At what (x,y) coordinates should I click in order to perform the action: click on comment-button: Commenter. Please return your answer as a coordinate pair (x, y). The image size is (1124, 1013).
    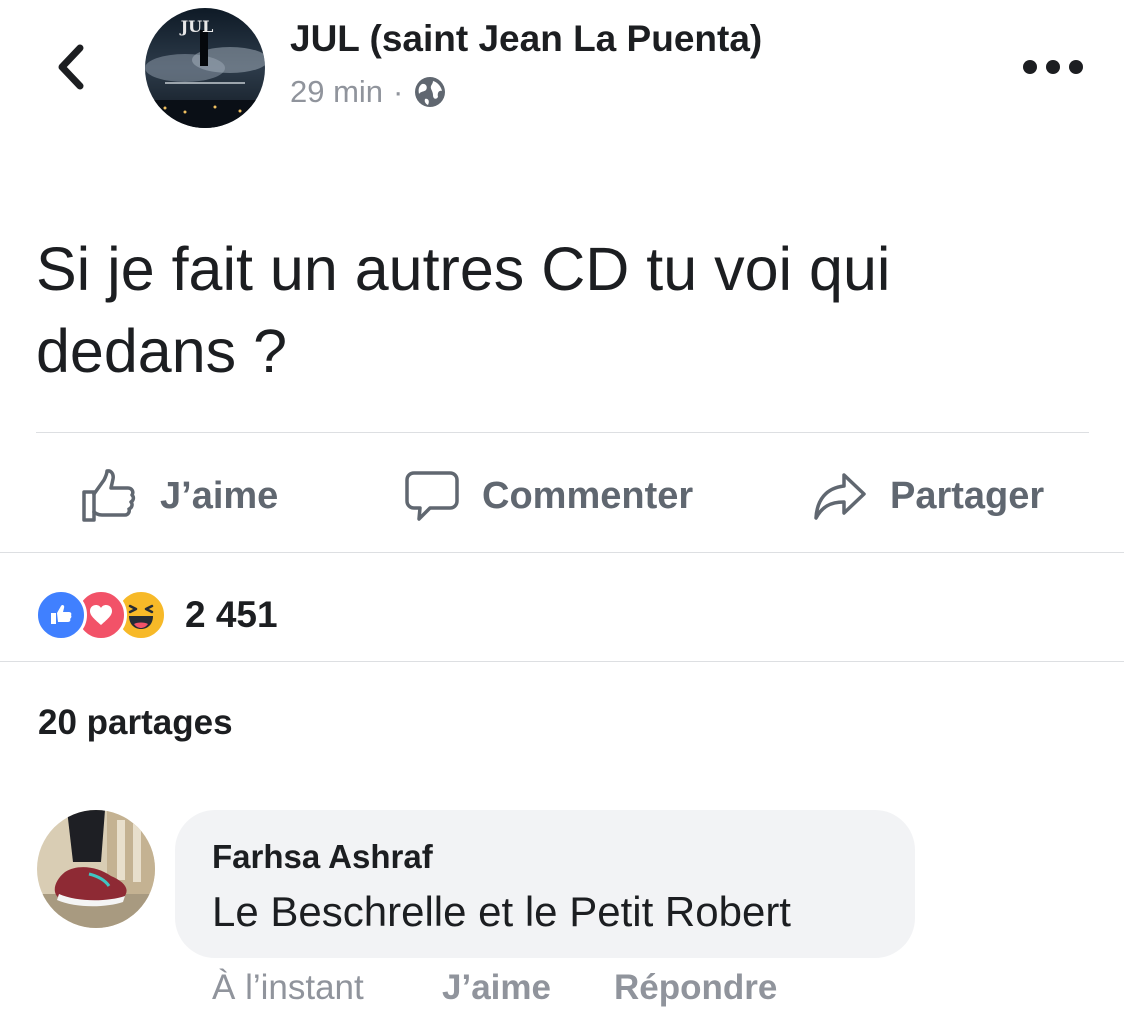
    Looking at the image, I should click on (548, 496).